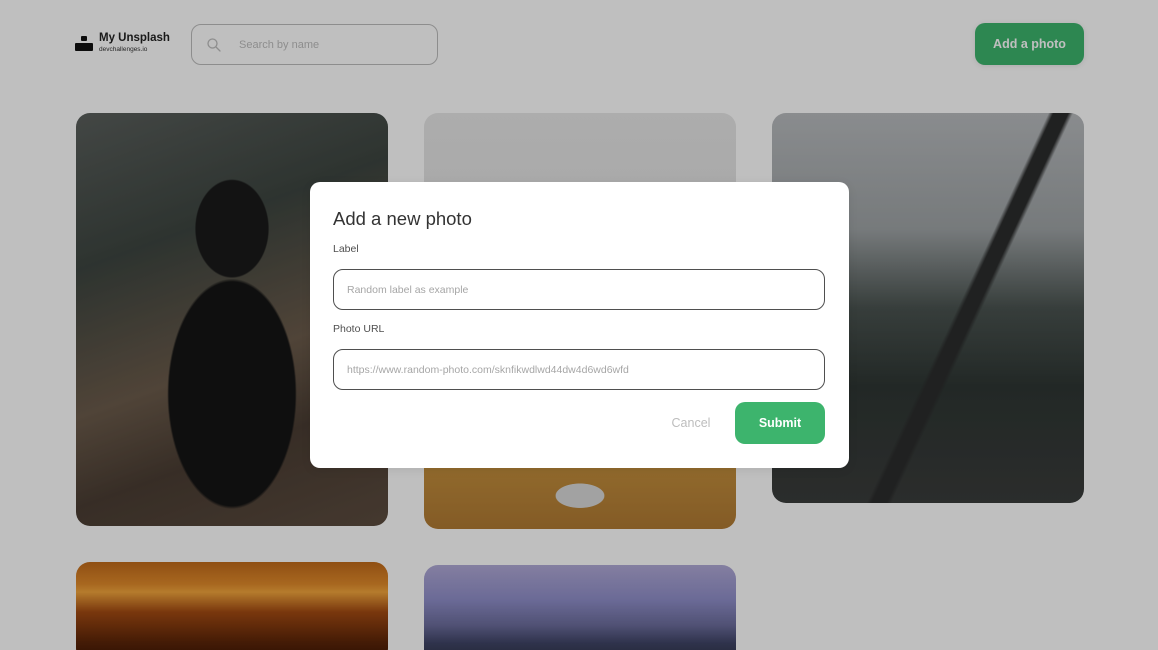 This screenshot has height=650, width=1158. I want to click on label-field-label: Label, so click(346, 249).